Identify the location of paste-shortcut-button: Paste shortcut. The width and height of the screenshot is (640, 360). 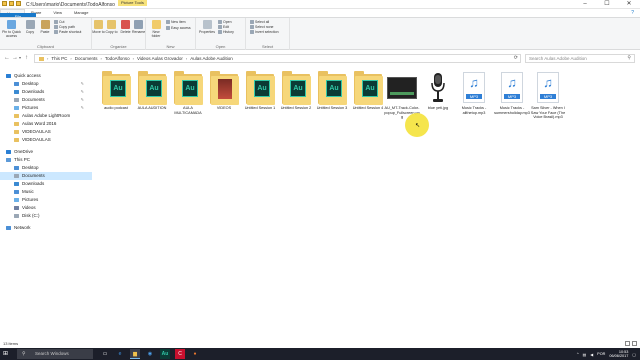
(67, 32).